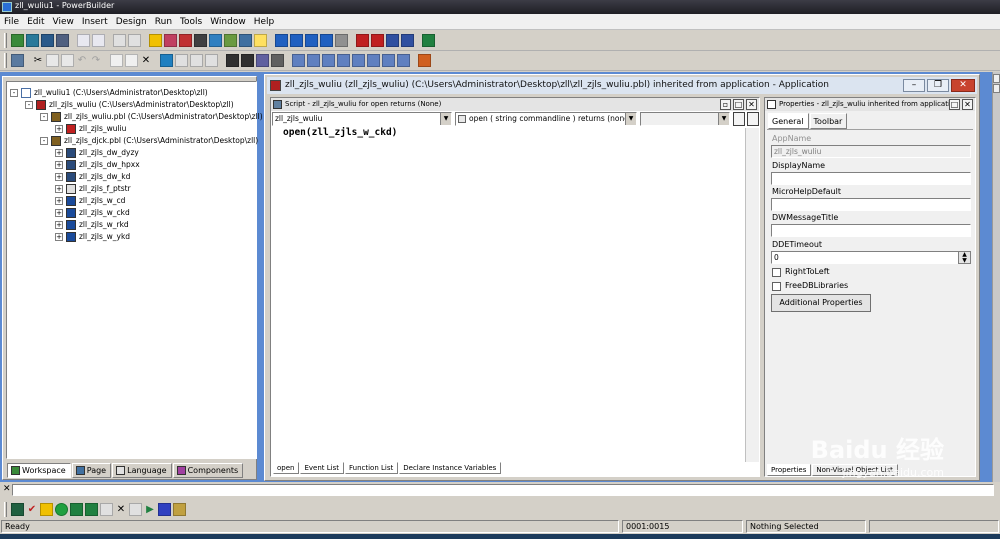 Image resolution: width=1000 pixels, height=539 pixels. I want to click on menu-insert: Insert, so click(95, 21).